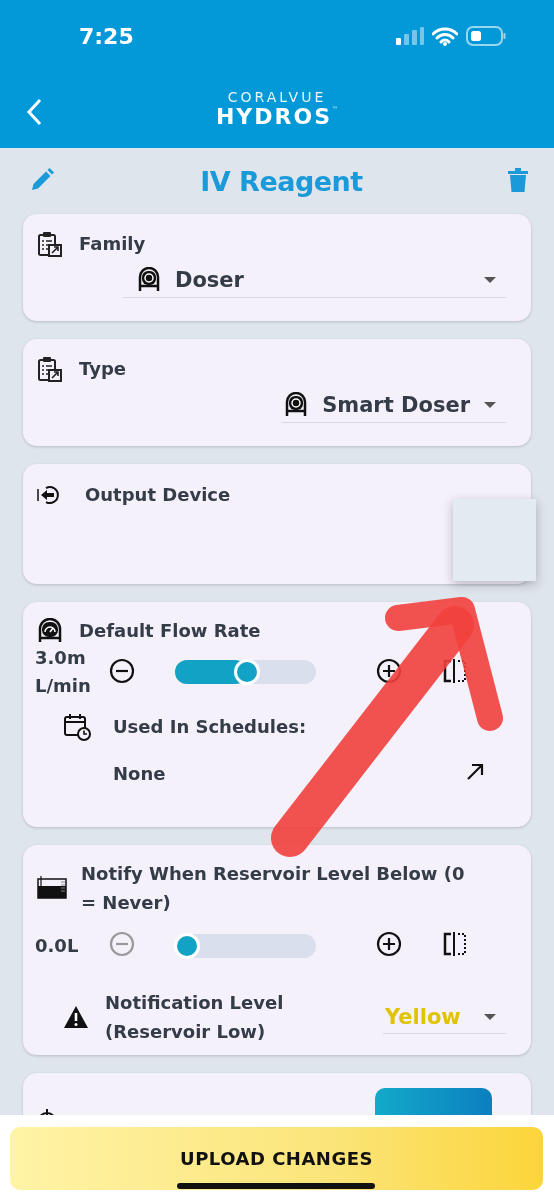 This screenshot has width=554, height=1200. Describe the element at coordinates (195, 1017) in the screenshot. I see `notification-label: Notification Level (Reservoir Low)` at that location.